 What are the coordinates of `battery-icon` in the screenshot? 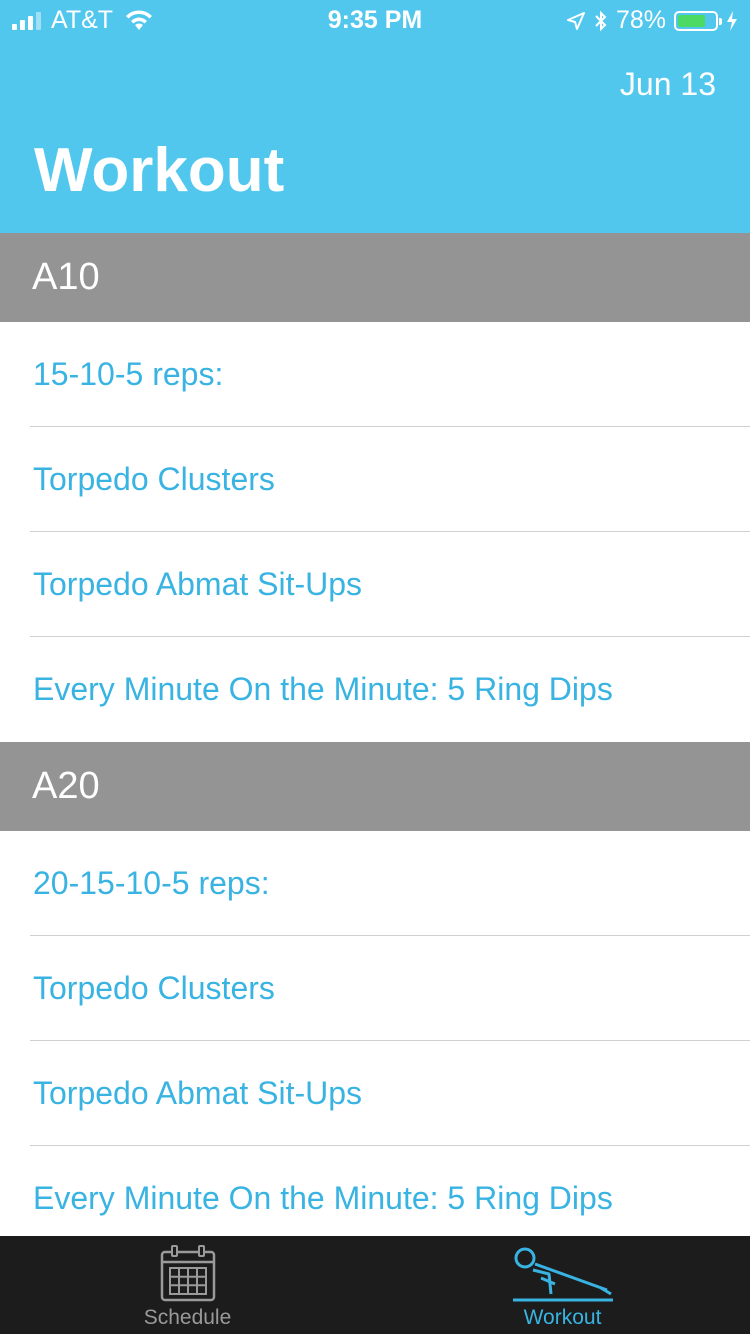 It's located at (698, 20).